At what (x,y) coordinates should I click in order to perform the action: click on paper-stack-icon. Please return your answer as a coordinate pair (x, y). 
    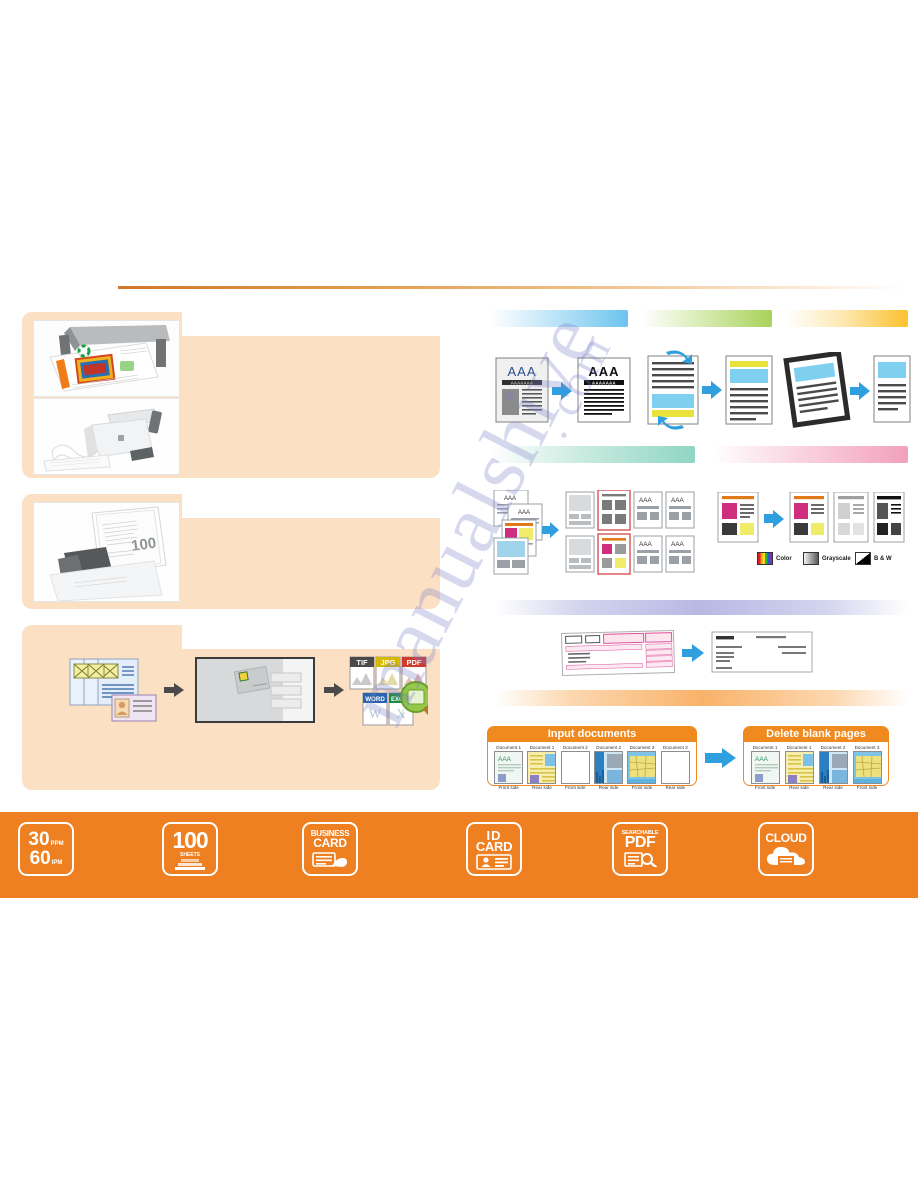
    Looking at the image, I should click on (190, 864).